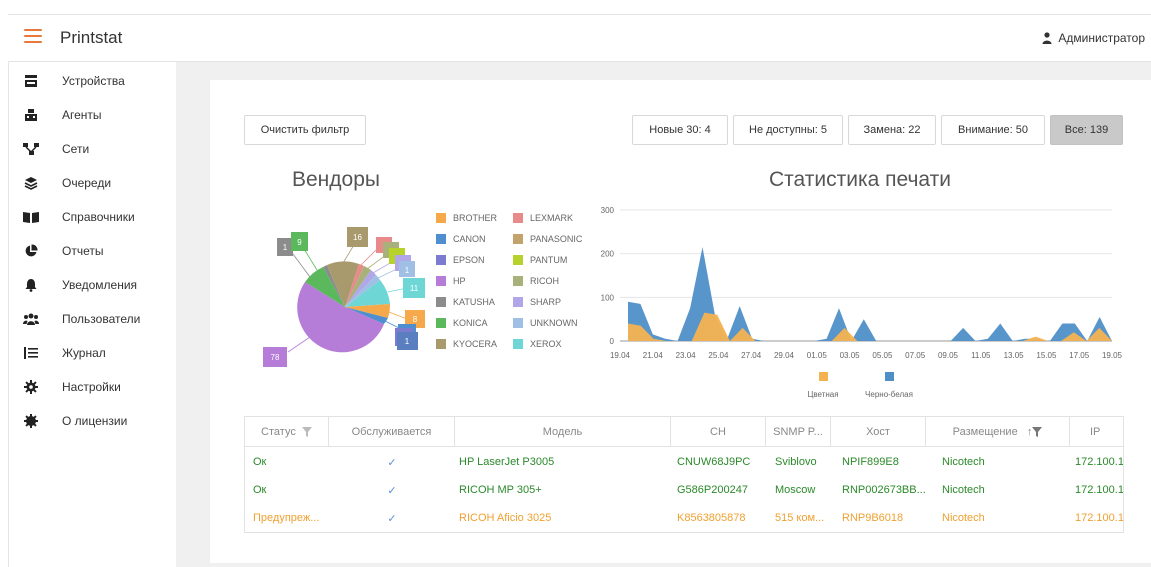 This screenshot has height=567, width=1151. What do you see at coordinates (823, 376) in the screenshot?
I see `legend-swatch-color` at bounding box center [823, 376].